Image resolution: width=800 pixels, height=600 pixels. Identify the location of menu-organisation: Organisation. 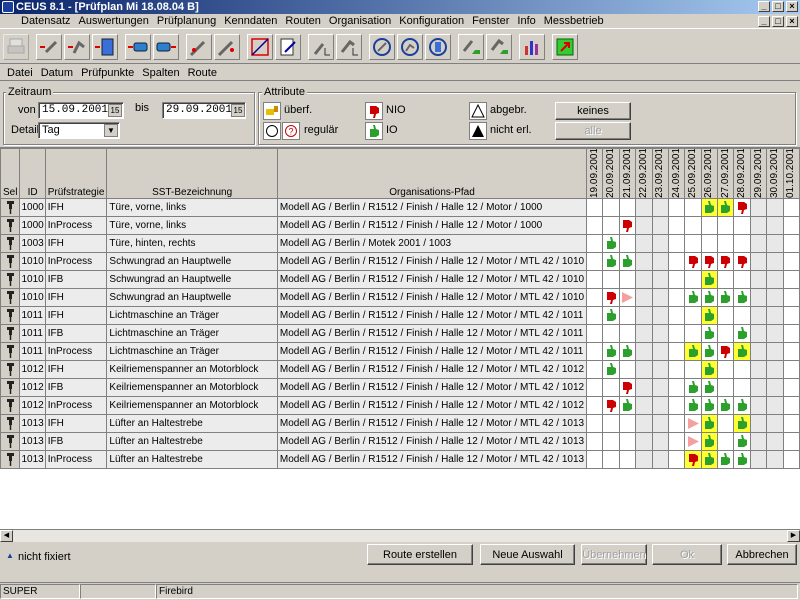
(360, 21).